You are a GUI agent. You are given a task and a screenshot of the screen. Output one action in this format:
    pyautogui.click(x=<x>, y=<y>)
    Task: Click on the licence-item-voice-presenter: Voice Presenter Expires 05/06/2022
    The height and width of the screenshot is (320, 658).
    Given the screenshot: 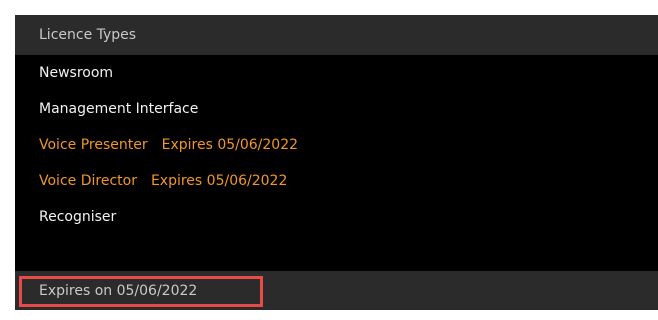 What is the action you would take?
    pyautogui.click(x=336, y=145)
    